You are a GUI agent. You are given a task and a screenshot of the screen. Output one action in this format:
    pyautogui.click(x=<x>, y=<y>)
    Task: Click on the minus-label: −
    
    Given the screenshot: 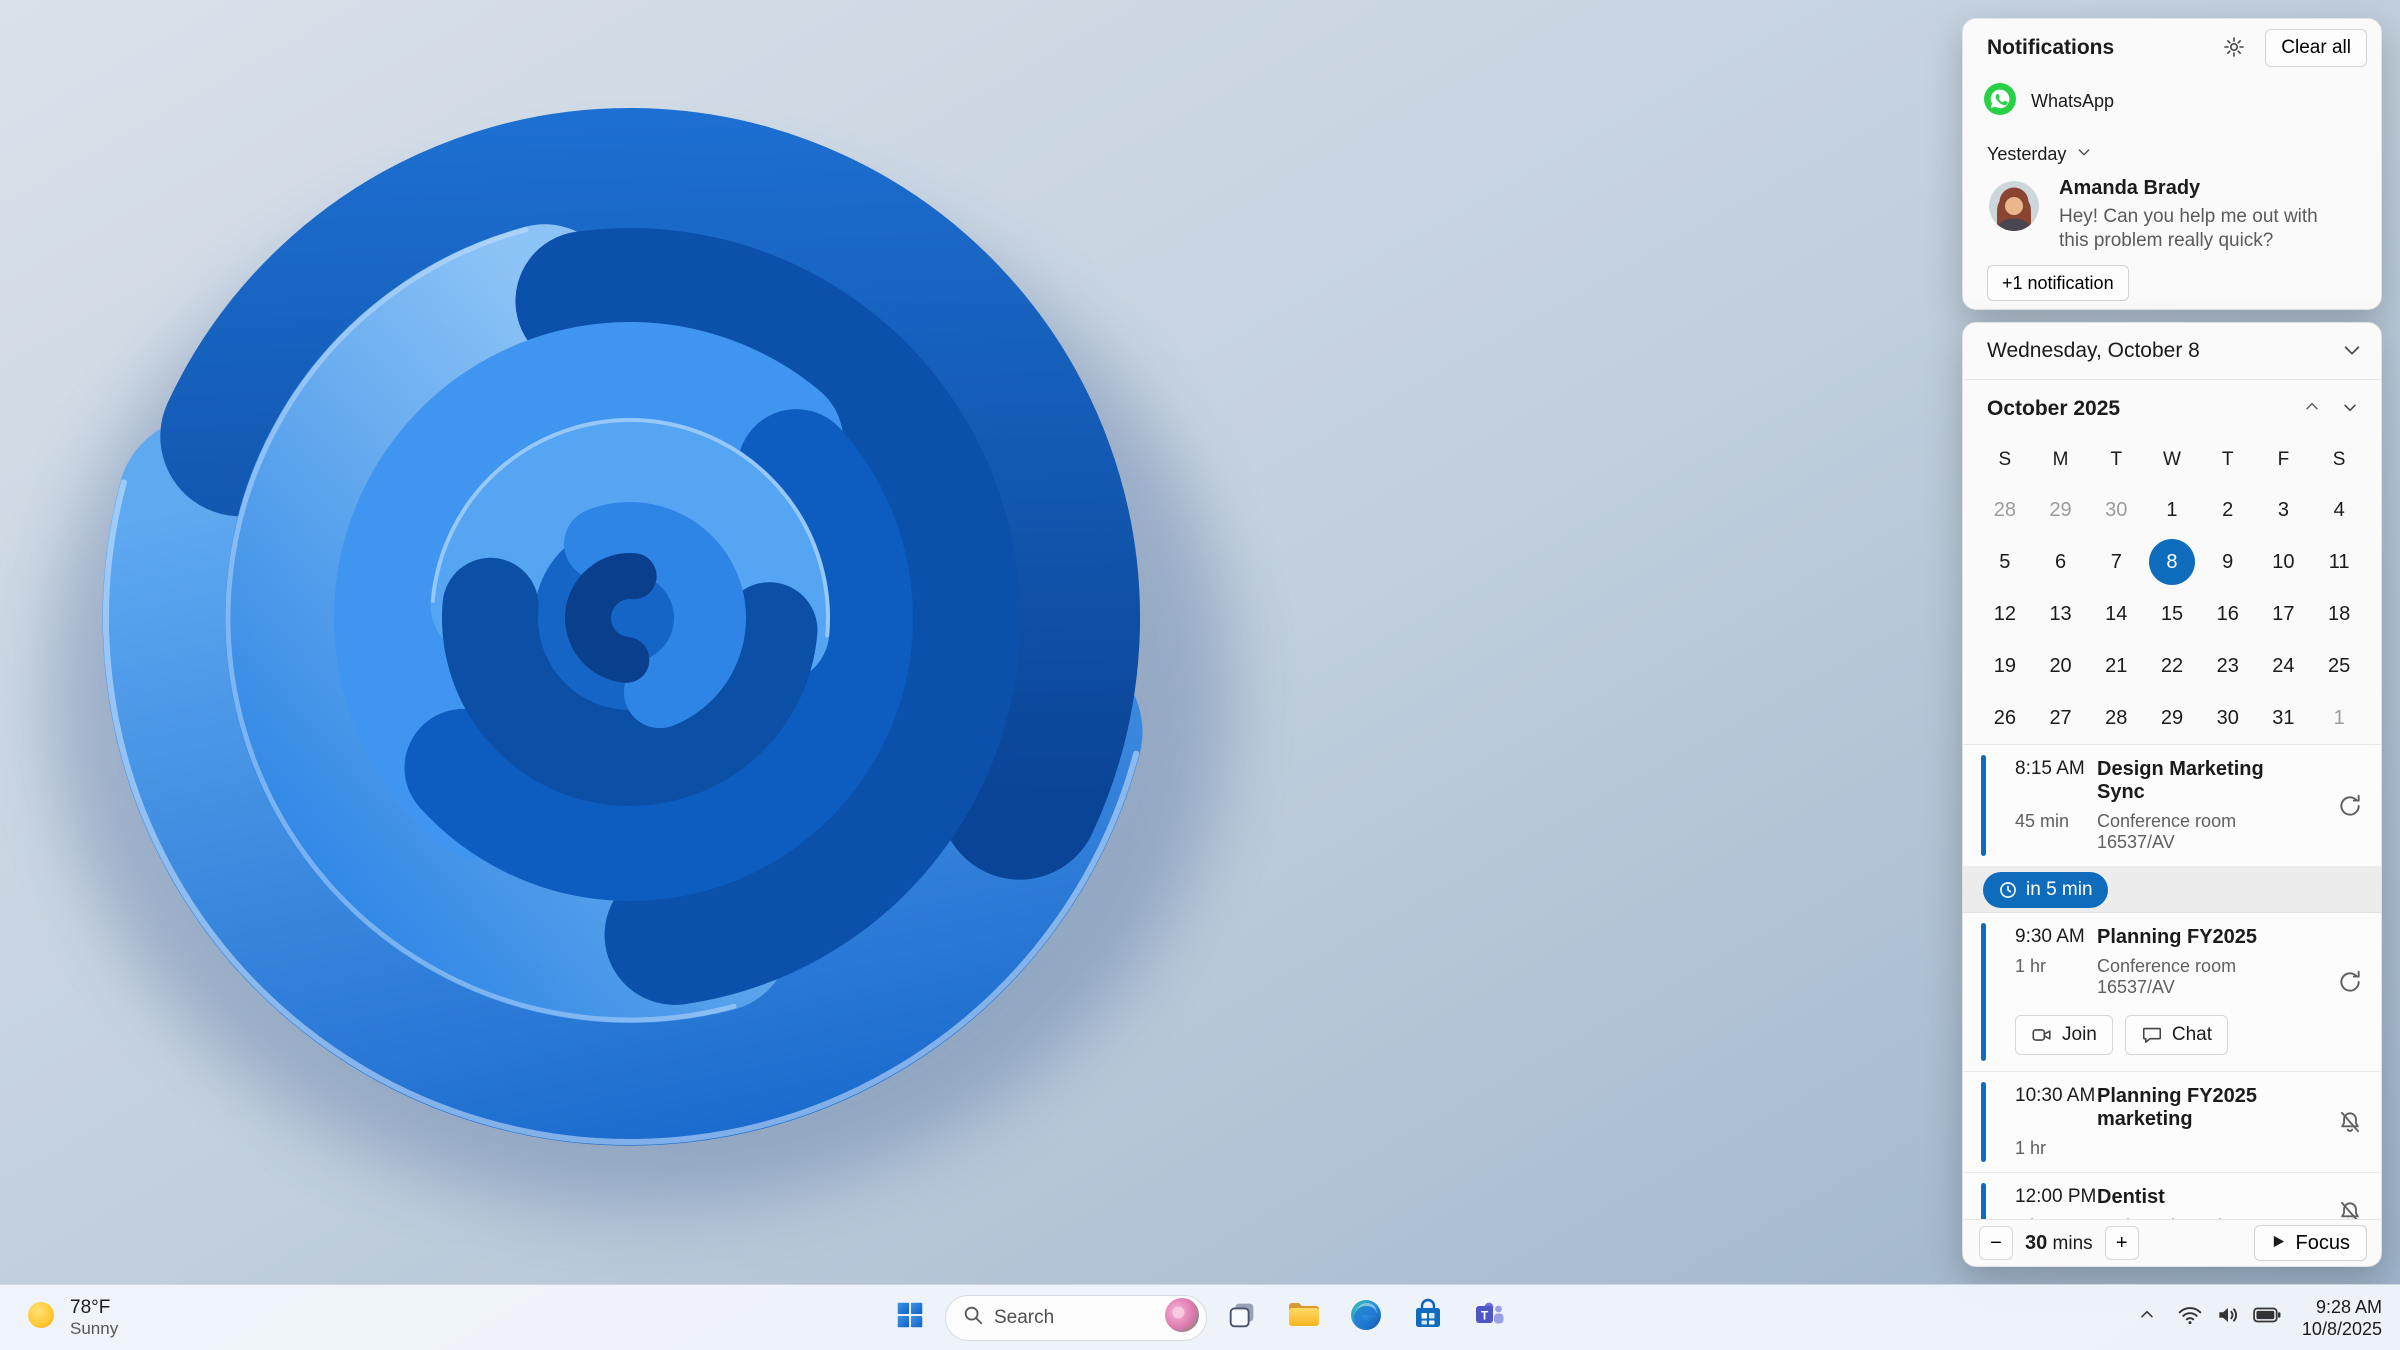 What is the action you would take?
    pyautogui.click(x=1996, y=1242)
    